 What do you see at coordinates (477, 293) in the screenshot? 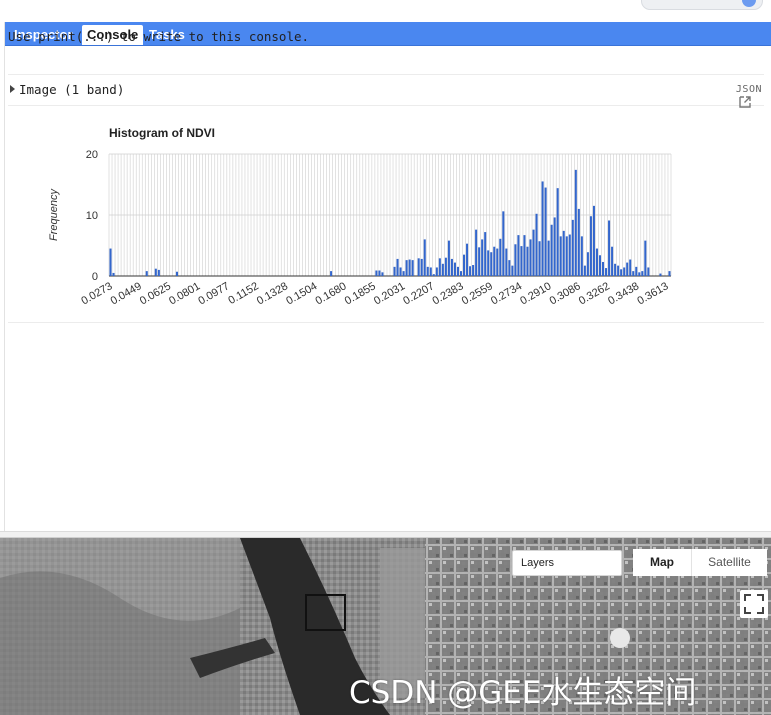
I see `x-tick-label: 0.2559` at bounding box center [477, 293].